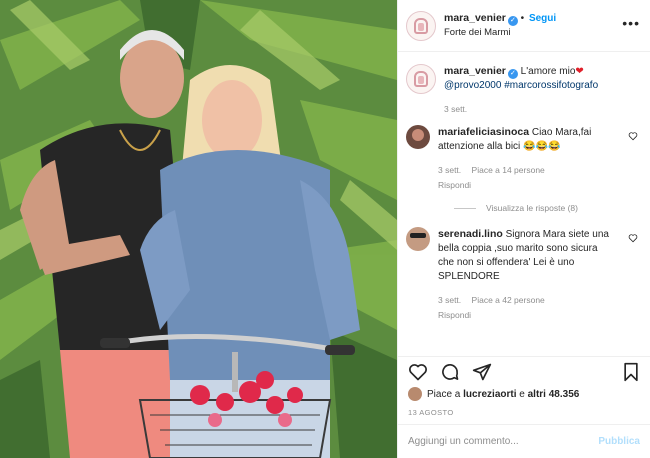  Describe the element at coordinates (579, 71) in the screenshot. I see `red-heart-emoji: ❤` at that location.